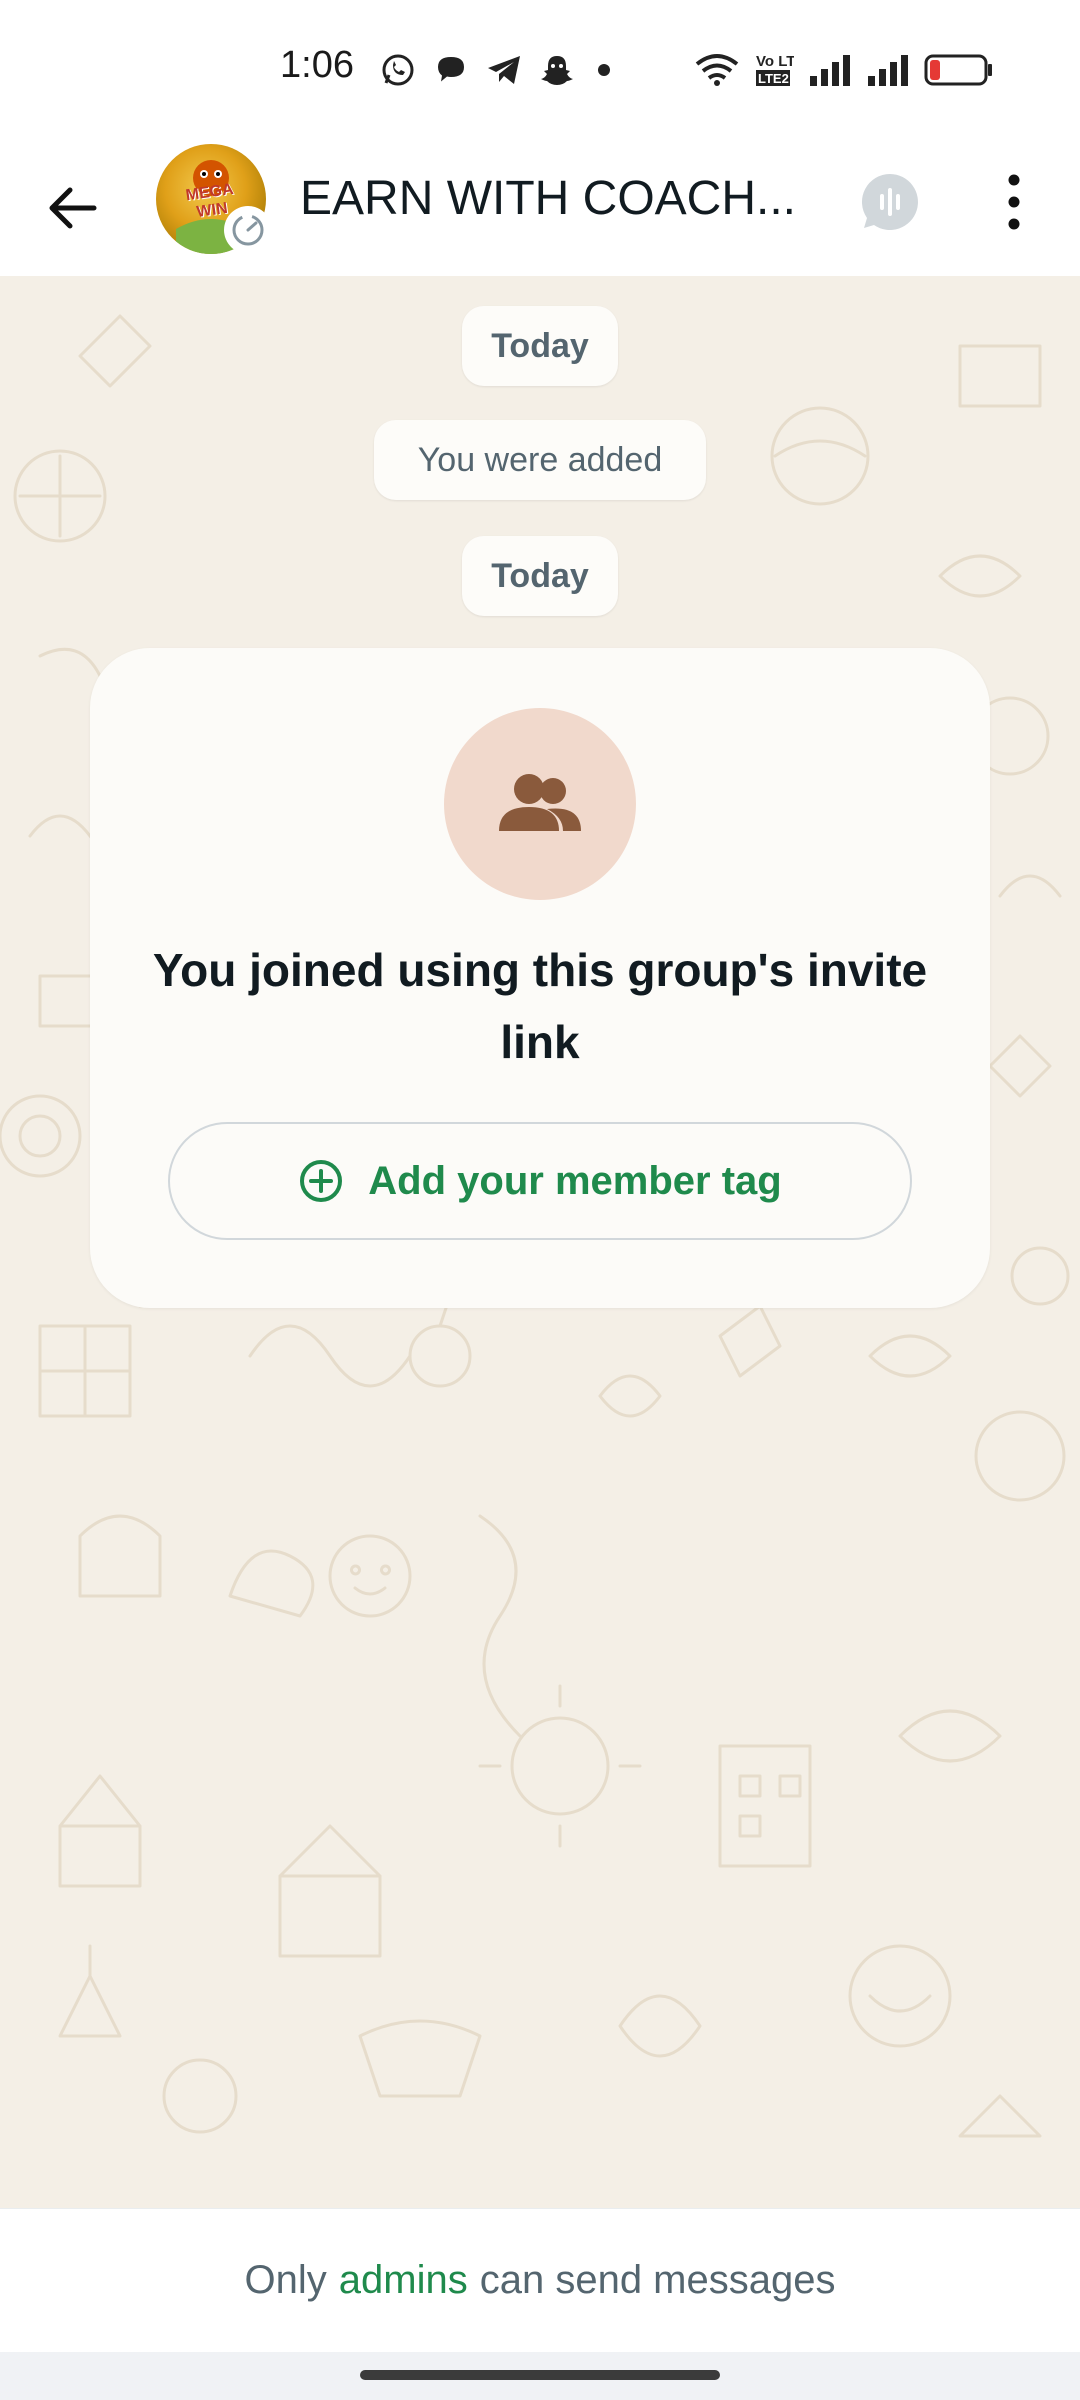 The image size is (1080, 2400). What do you see at coordinates (717, 70) in the screenshot?
I see `wifi-icon` at bounding box center [717, 70].